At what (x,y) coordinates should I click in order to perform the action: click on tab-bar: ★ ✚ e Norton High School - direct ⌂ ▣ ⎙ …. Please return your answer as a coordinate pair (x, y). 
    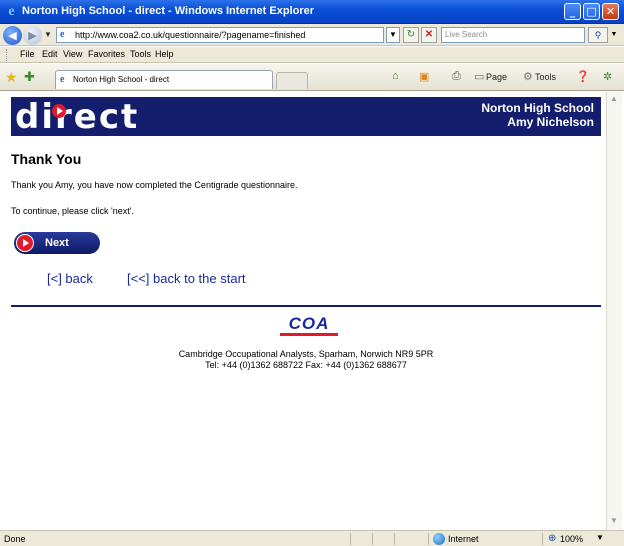
    Looking at the image, I should click on (312, 77).